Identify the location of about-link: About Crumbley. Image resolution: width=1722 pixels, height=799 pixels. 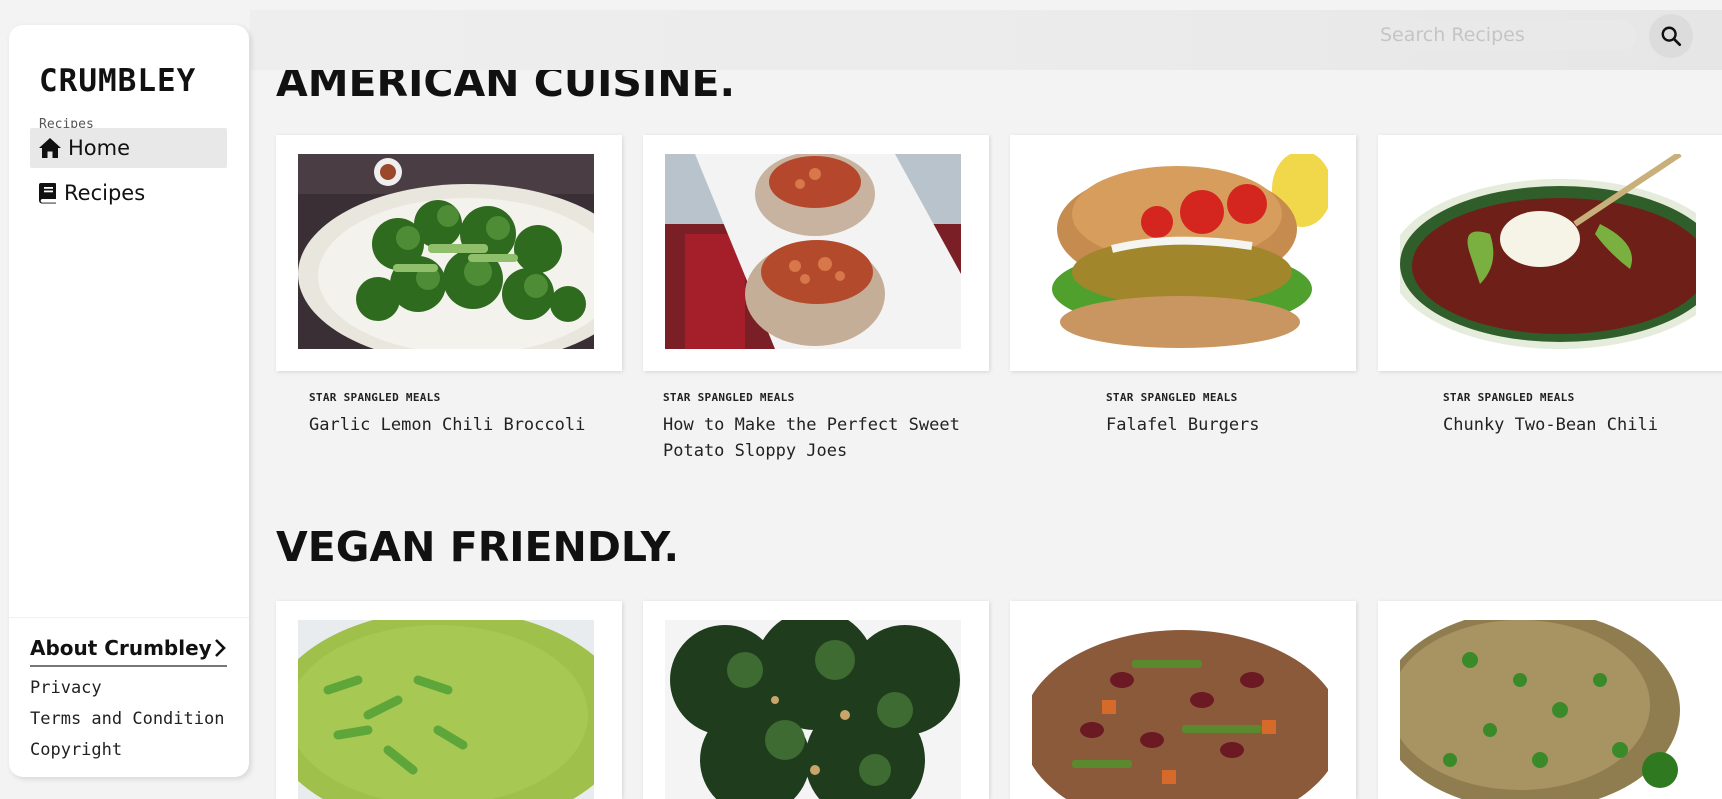
(128, 649).